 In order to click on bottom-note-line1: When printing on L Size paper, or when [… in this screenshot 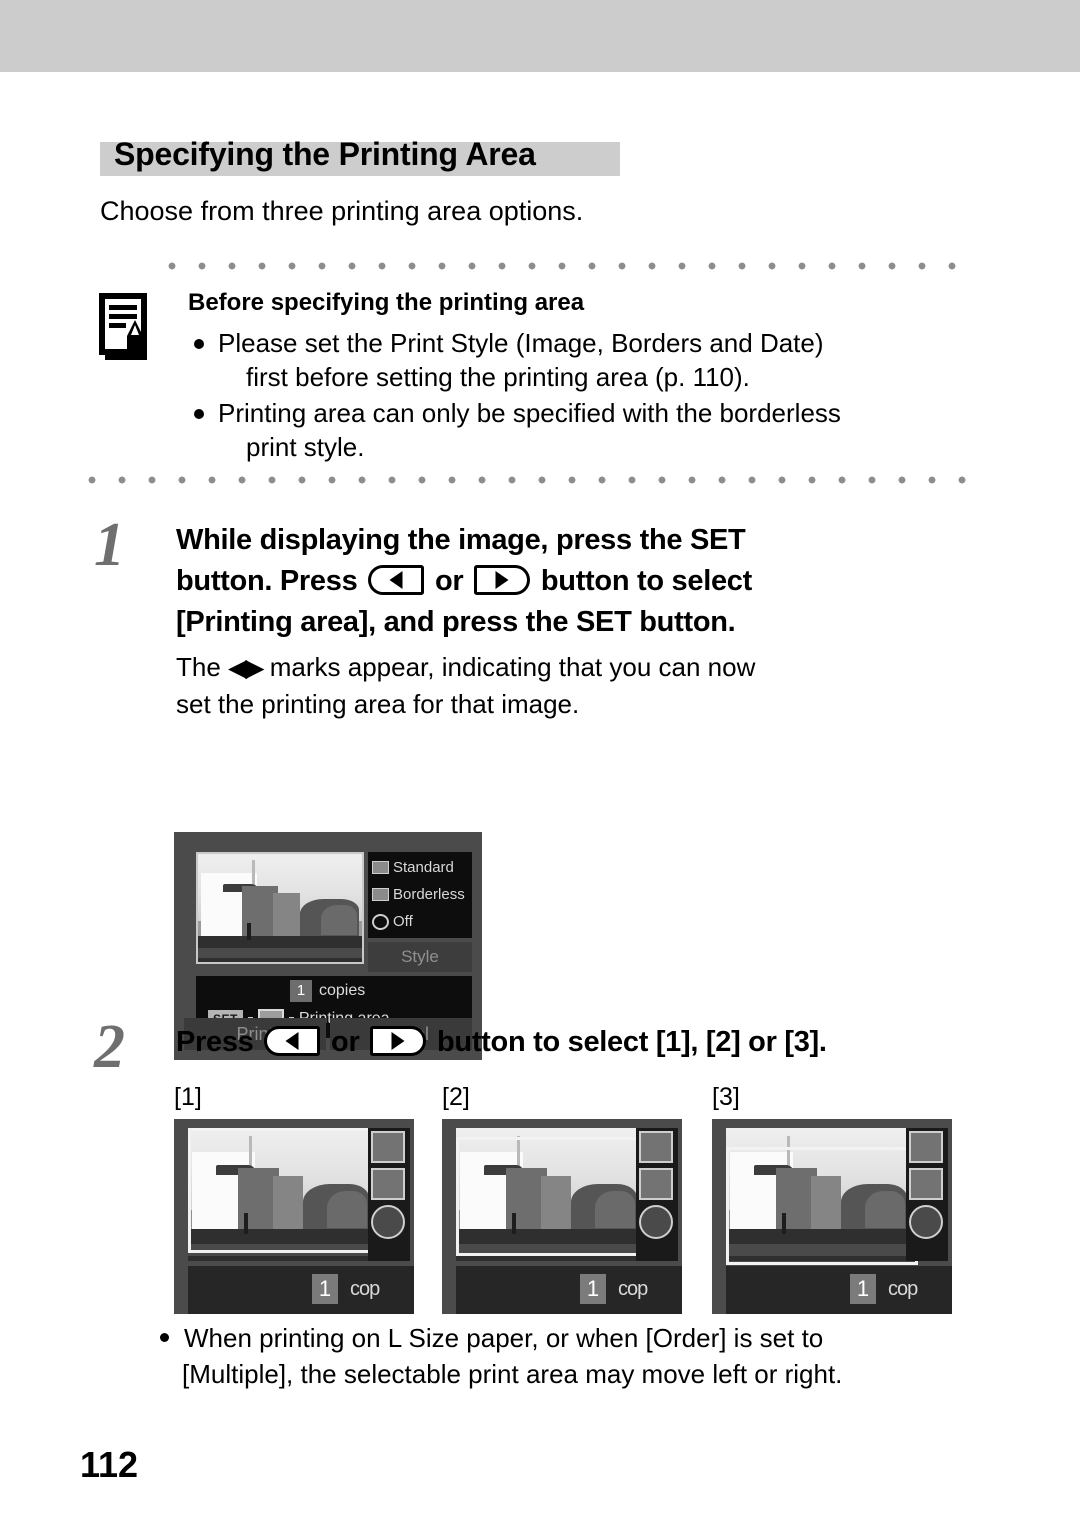, I will do `click(504, 1338)`.